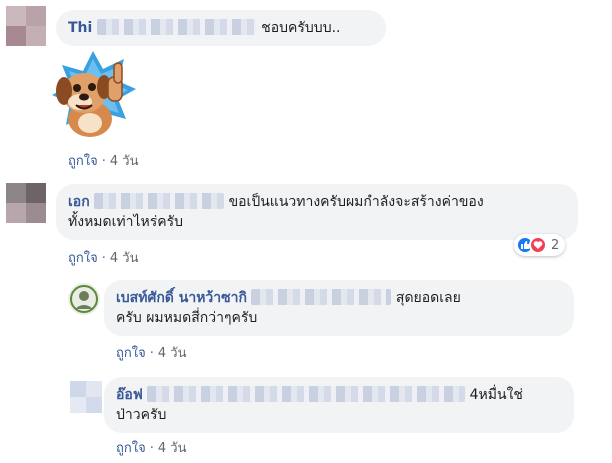 The width and height of the screenshot is (612, 463). Describe the element at coordinates (141, 415) in the screenshot. I see `reply-text-line2: ป่าวครับ` at that location.